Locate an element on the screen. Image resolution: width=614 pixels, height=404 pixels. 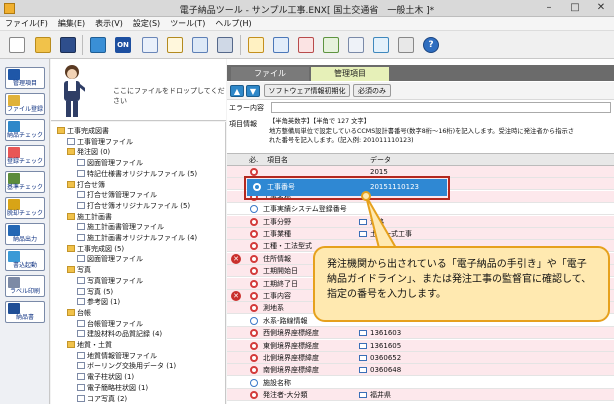
tree-item: 電子柱状図 (1) is located at coordinates (105, 377).